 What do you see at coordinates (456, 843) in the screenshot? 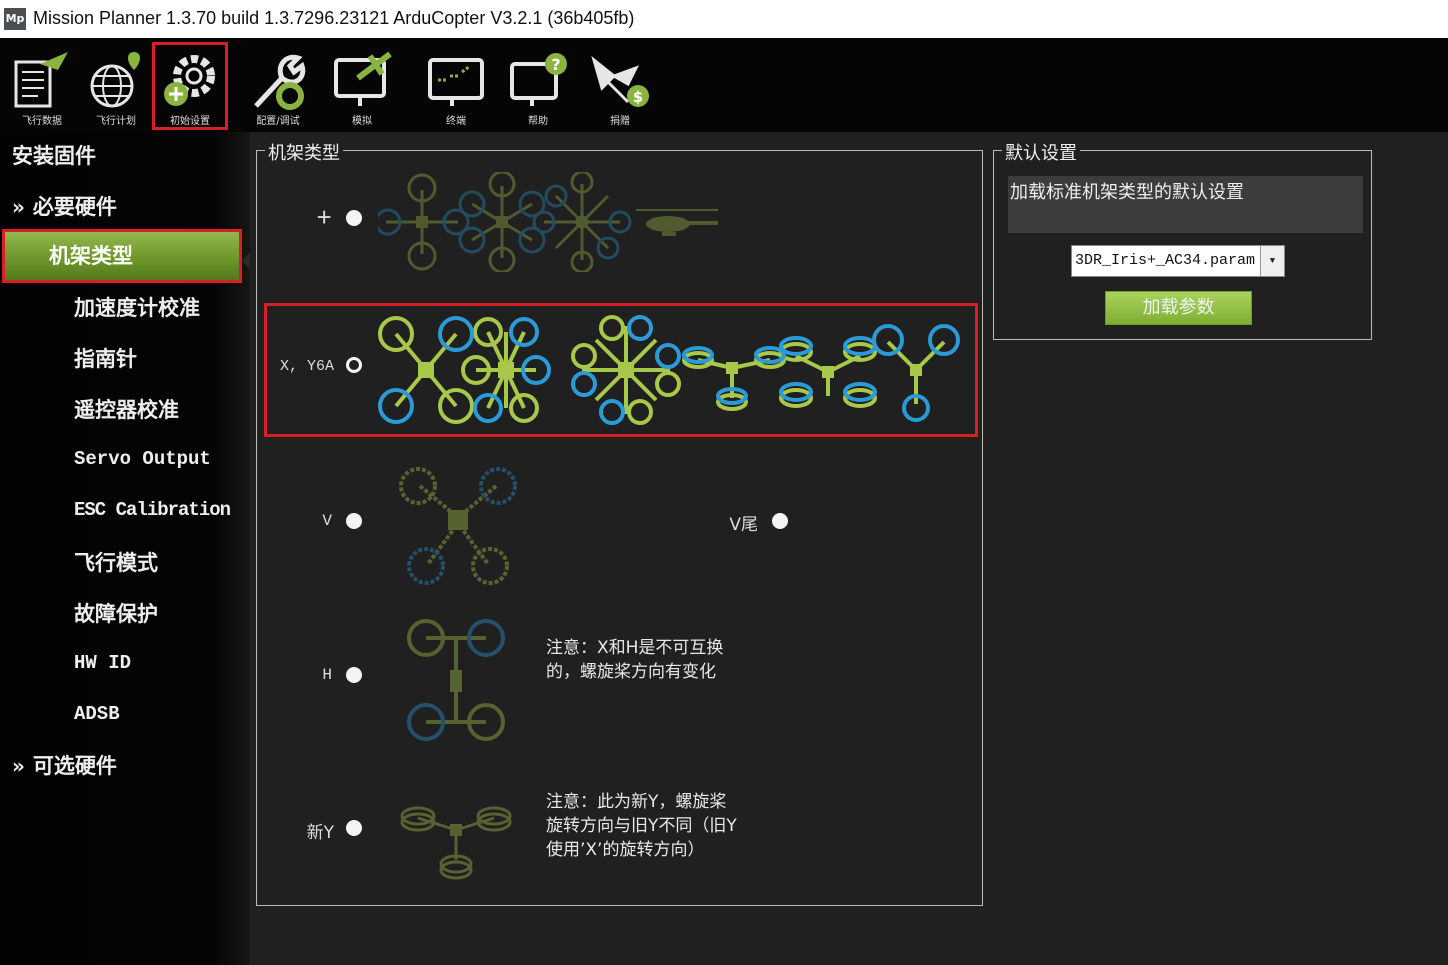
I see `new-y-frame-image` at bounding box center [456, 843].